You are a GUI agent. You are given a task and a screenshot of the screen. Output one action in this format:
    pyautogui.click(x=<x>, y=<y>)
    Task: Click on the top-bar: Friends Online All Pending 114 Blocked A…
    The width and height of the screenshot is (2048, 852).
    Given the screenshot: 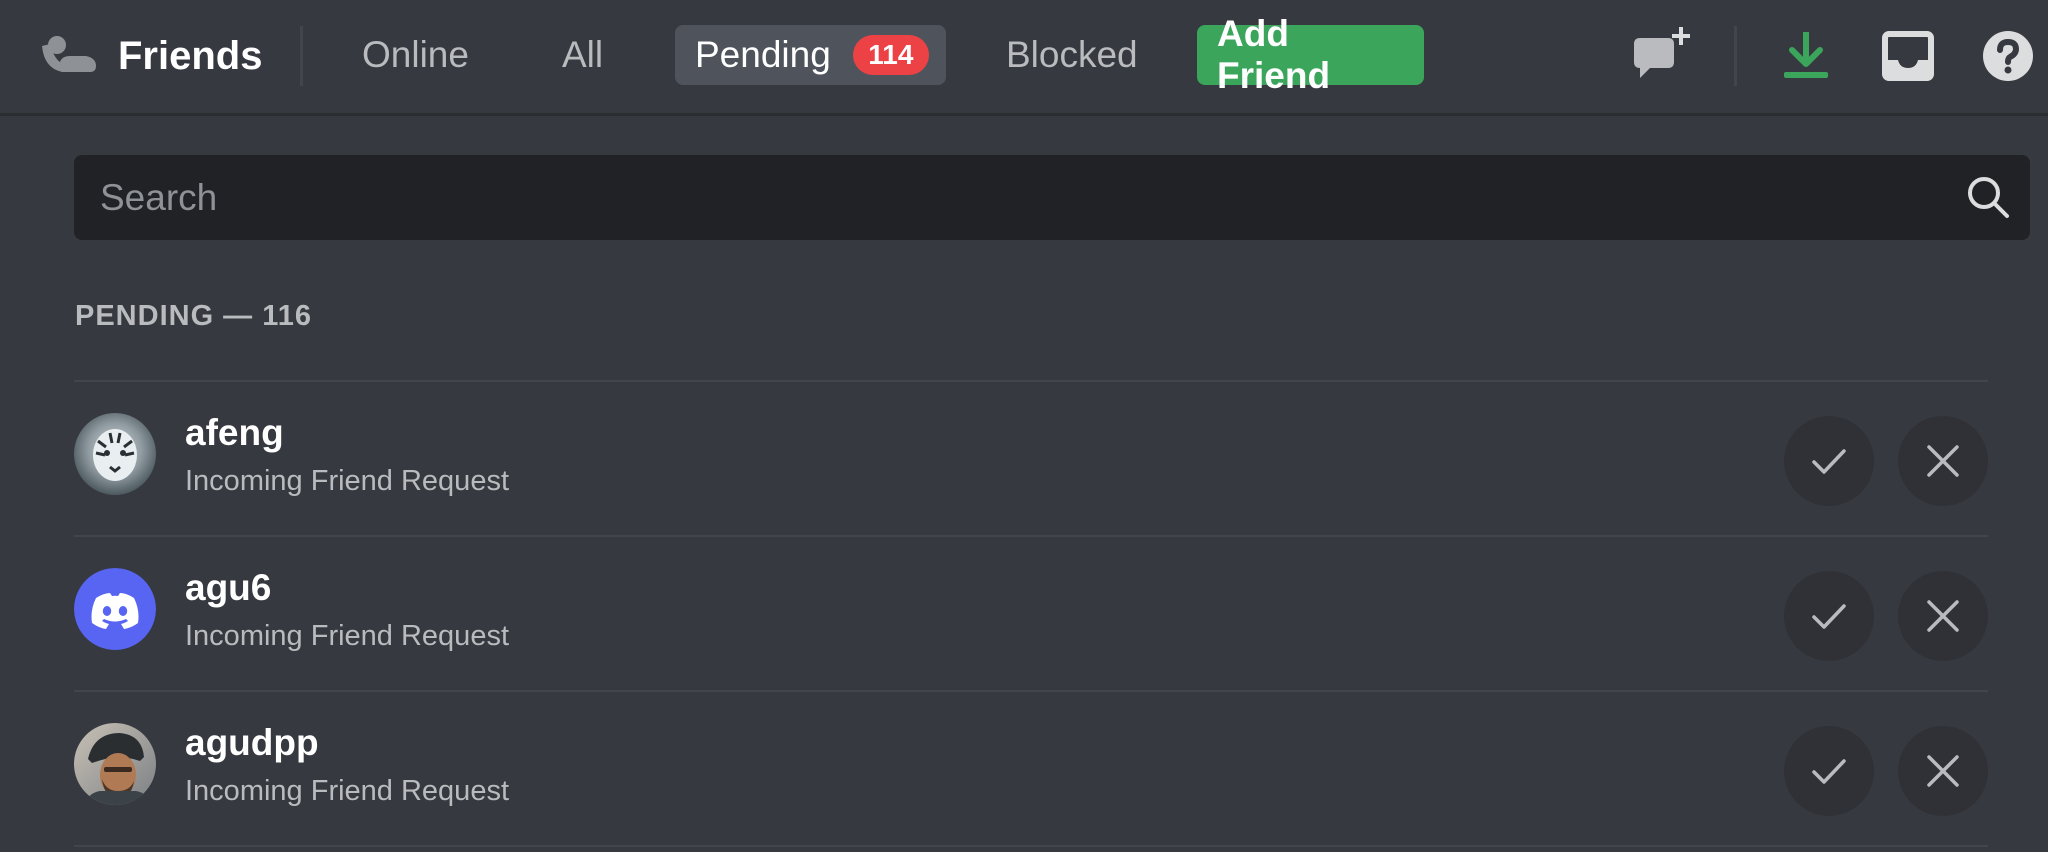 What is the action you would take?
    pyautogui.click(x=1024, y=58)
    